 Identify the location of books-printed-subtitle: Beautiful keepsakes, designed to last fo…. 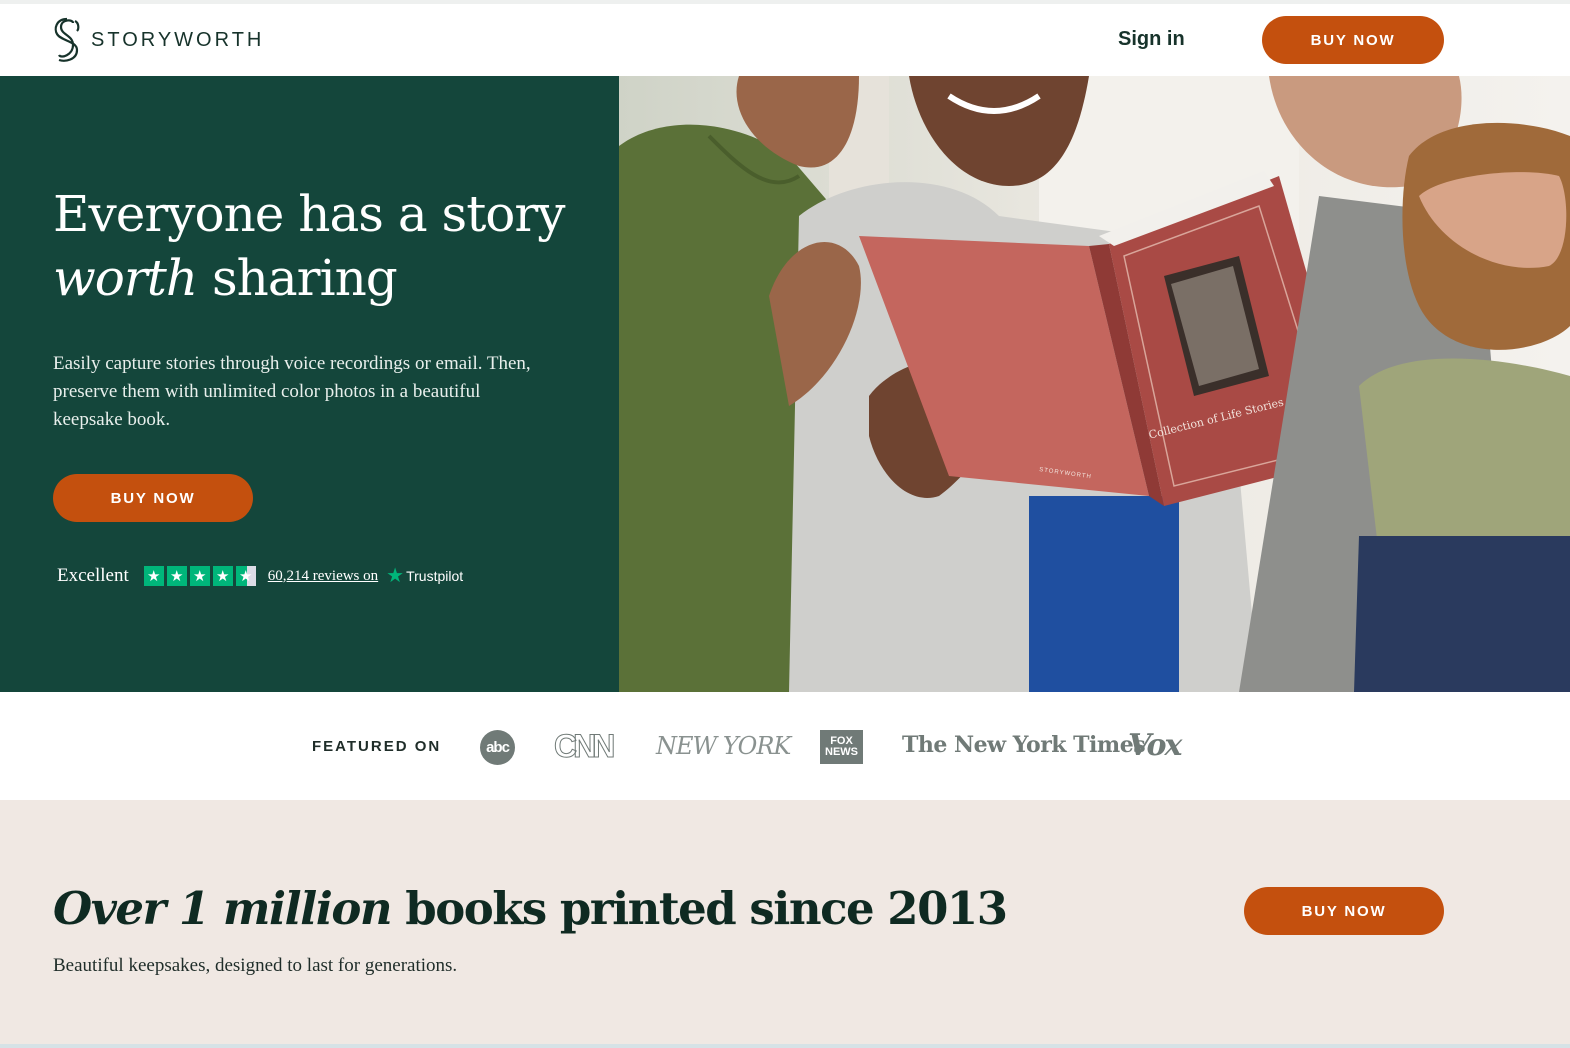
(255, 965).